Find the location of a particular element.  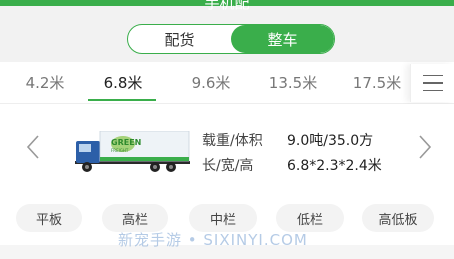

truck-sub-text: FREIGHT is located at coordinates (120, 150).